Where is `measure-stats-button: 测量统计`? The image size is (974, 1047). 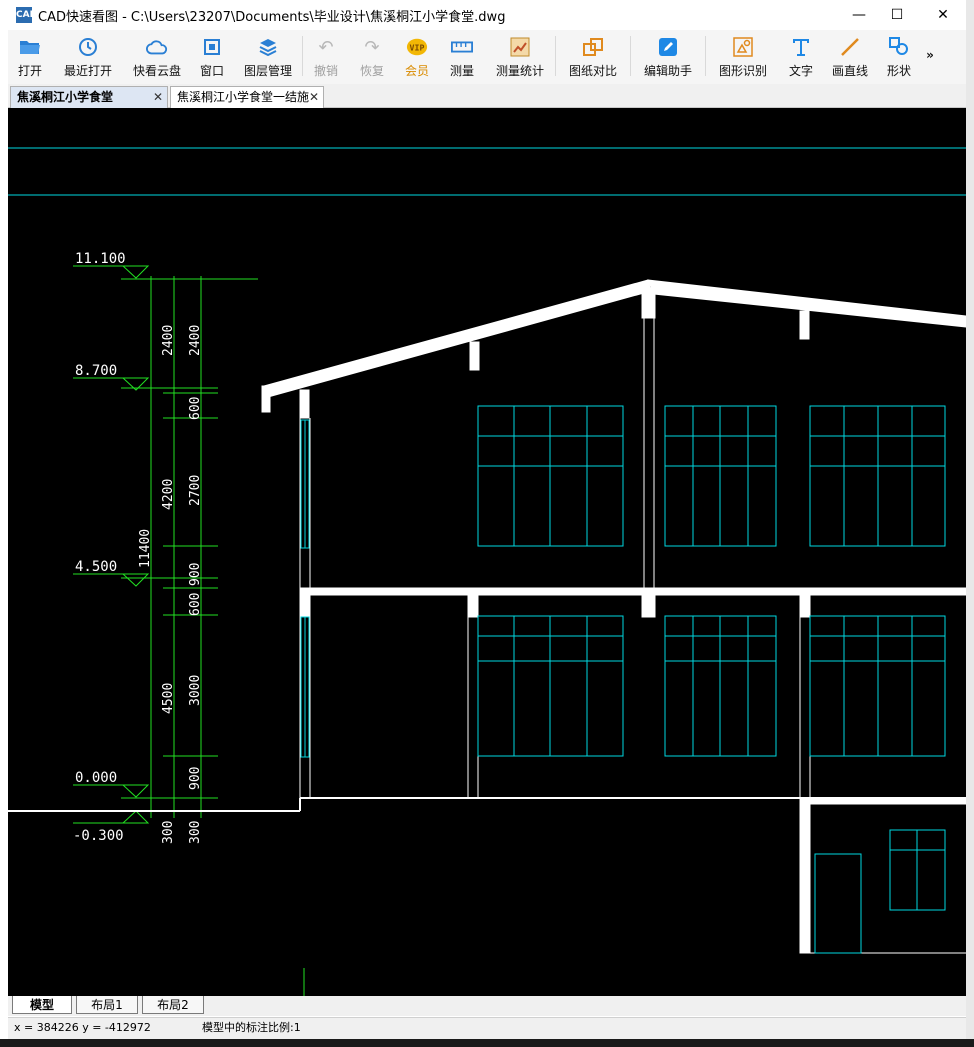 measure-stats-button: 测量统计 is located at coordinates (520, 57).